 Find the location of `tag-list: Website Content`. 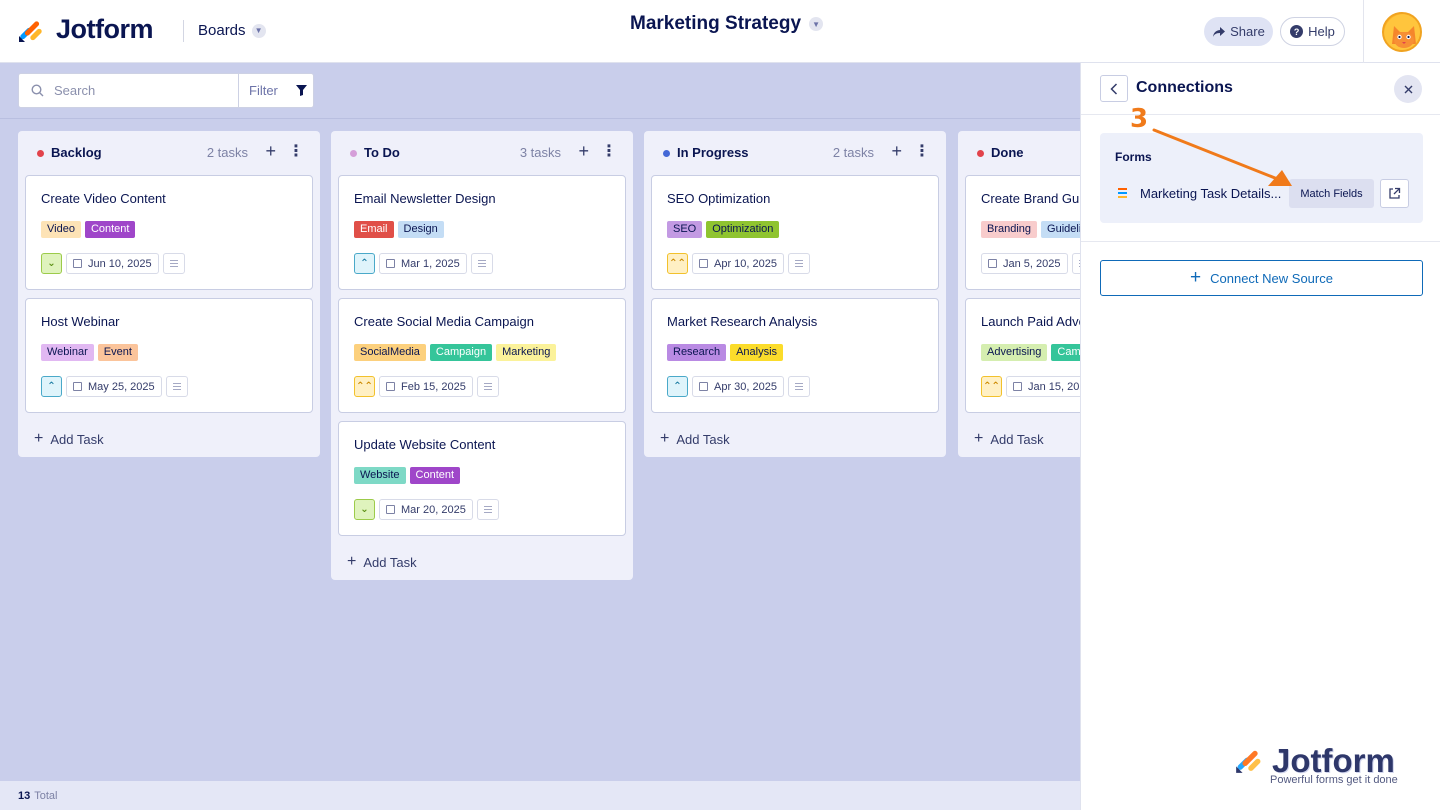

tag-list: Website Content is located at coordinates (407, 475).